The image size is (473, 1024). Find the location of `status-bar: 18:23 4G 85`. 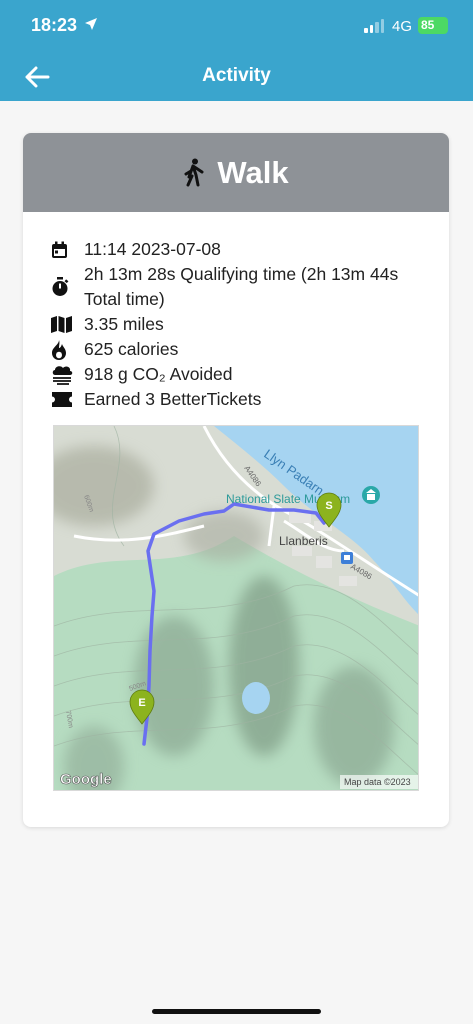

status-bar: 18:23 4G 85 is located at coordinates (236, 26).